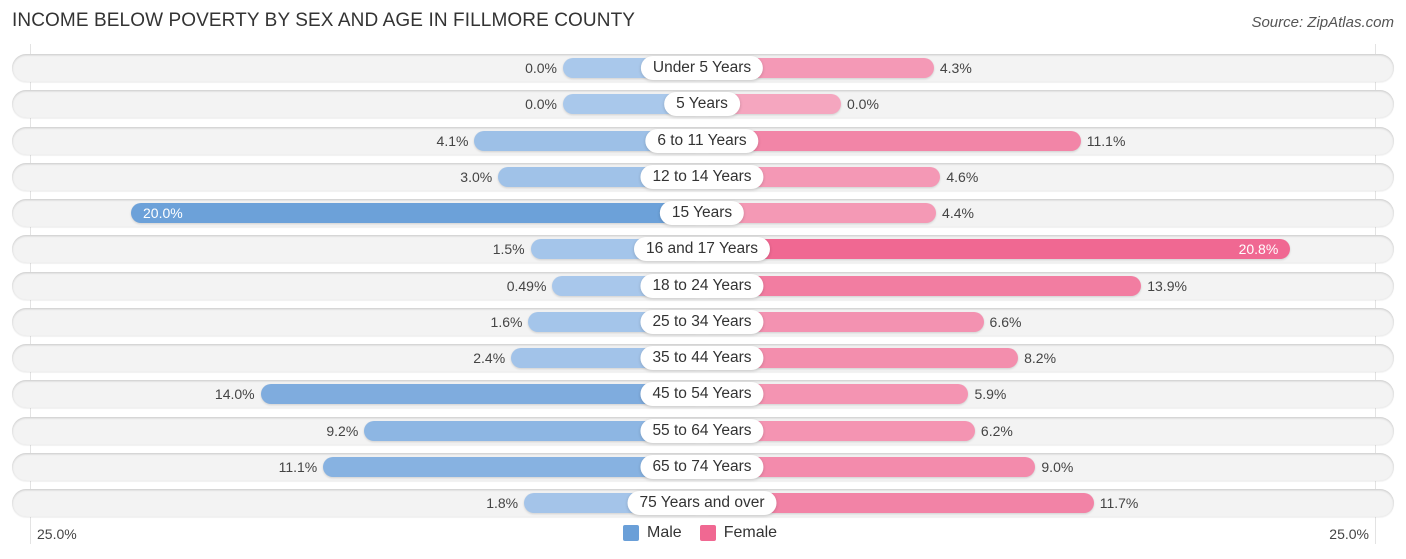 The image size is (1406, 559). I want to click on value-label-female: 4.4%, so click(958, 213).